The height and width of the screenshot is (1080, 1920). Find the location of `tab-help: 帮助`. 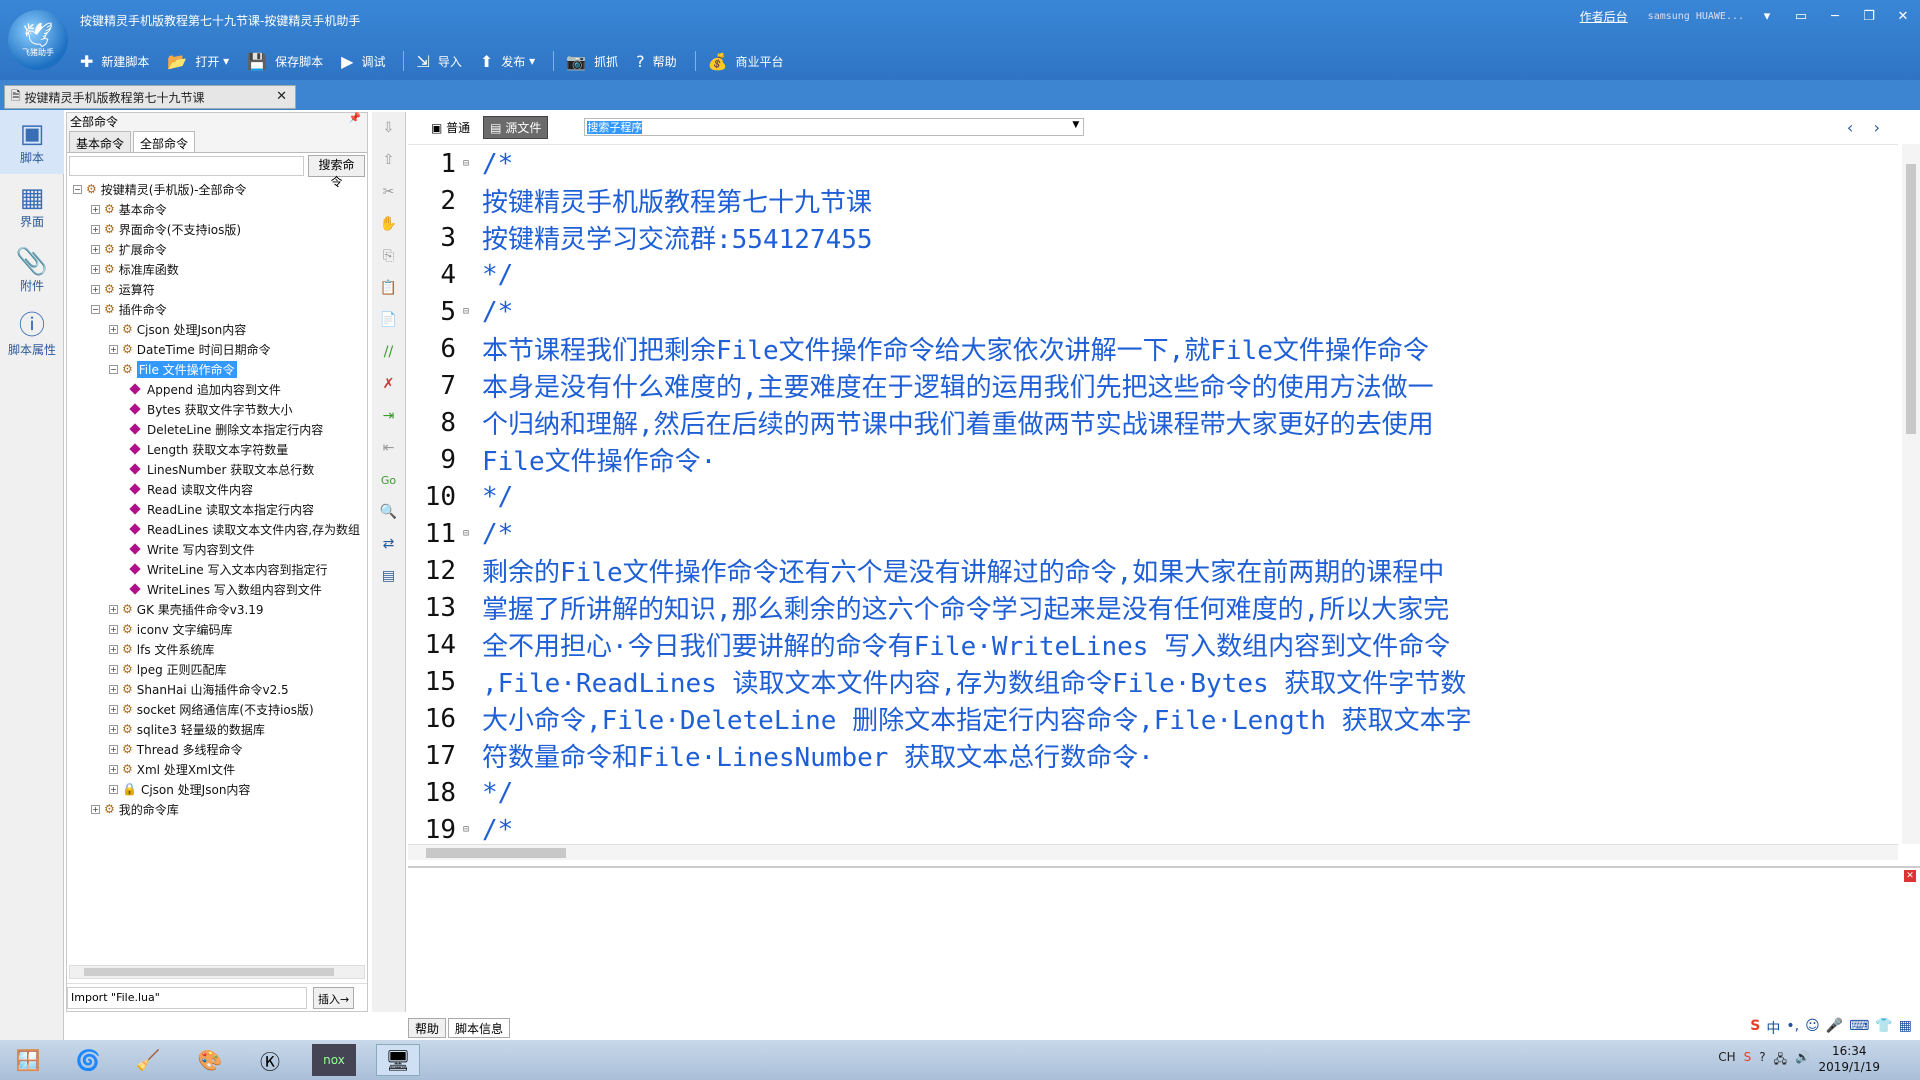

tab-help: 帮助 is located at coordinates (427, 1028).